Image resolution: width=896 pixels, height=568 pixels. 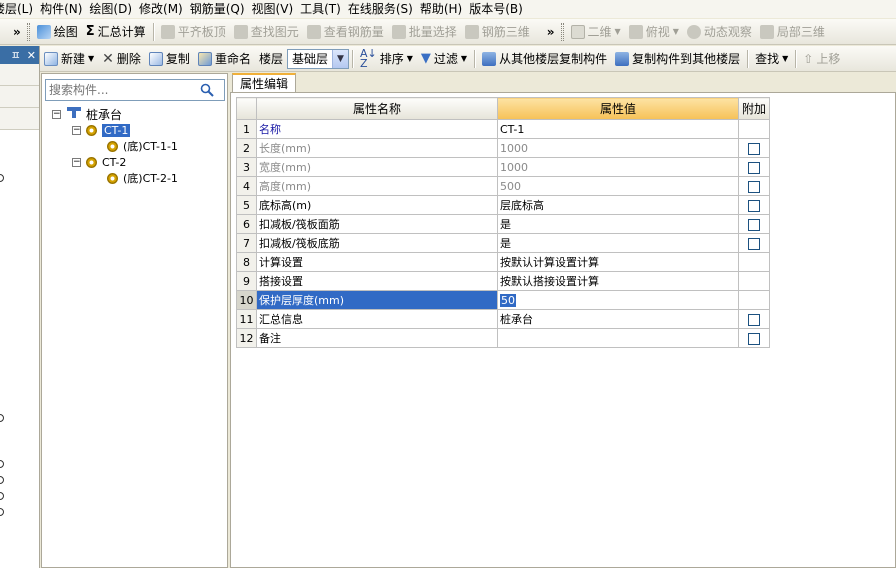 What do you see at coordinates (754, 108) in the screenshot?
I see `header-extra: 附加` at bounding box center [754, 108].